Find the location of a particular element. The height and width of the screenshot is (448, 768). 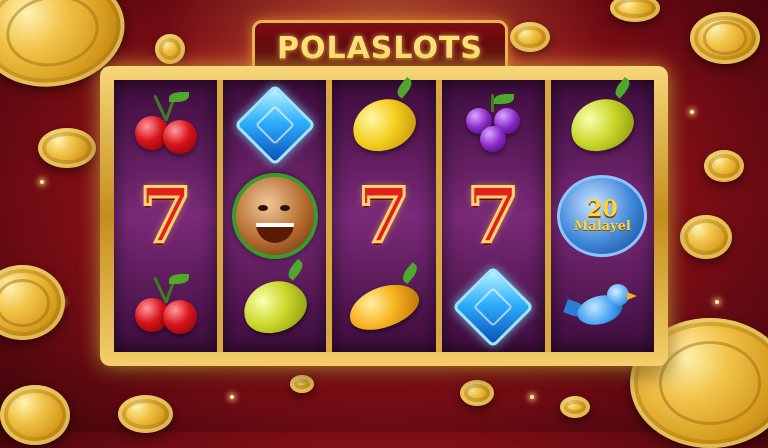

reel-4: 7 is located at coordinates (493, 216).